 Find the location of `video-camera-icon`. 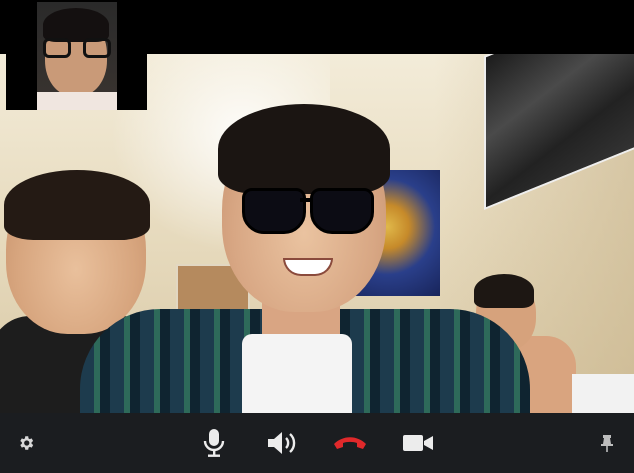

video-camera-icon is located at coordinates (418, 443).